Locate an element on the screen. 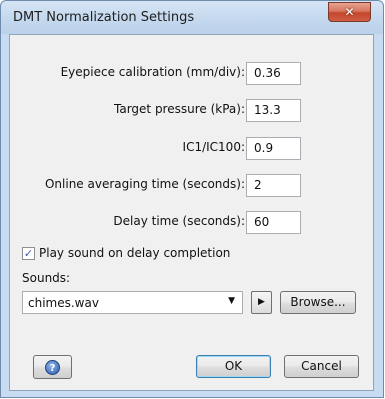 The image size is (385, 399). eyepiece-calibration-label: Eyepiece calibration (mm/div): is located at coordinates (152, 72).